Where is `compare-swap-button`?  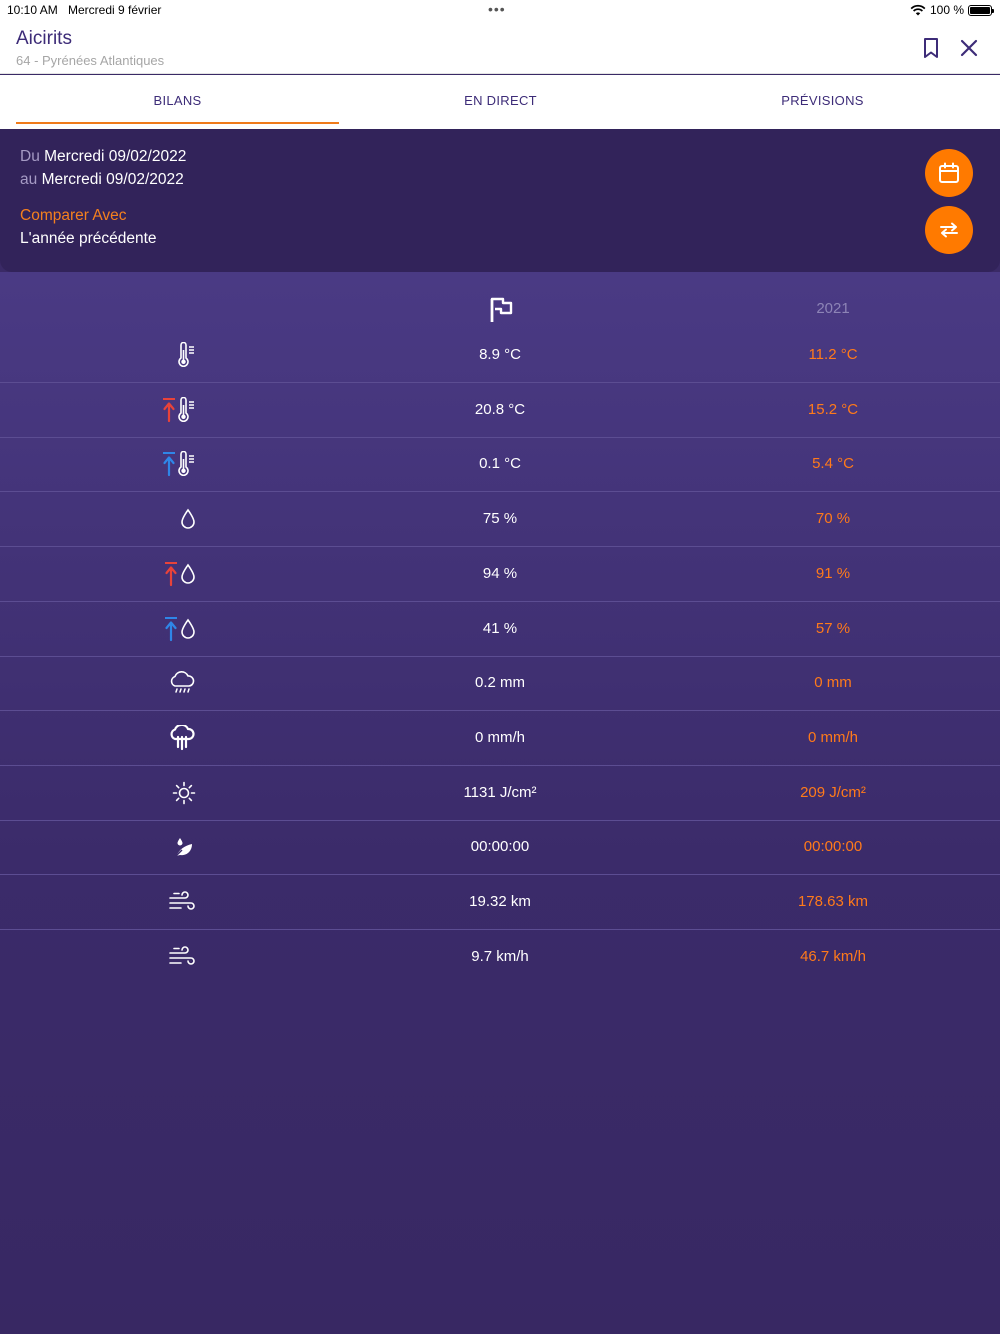 compare-swap-button is located at coordinates (949, 230).